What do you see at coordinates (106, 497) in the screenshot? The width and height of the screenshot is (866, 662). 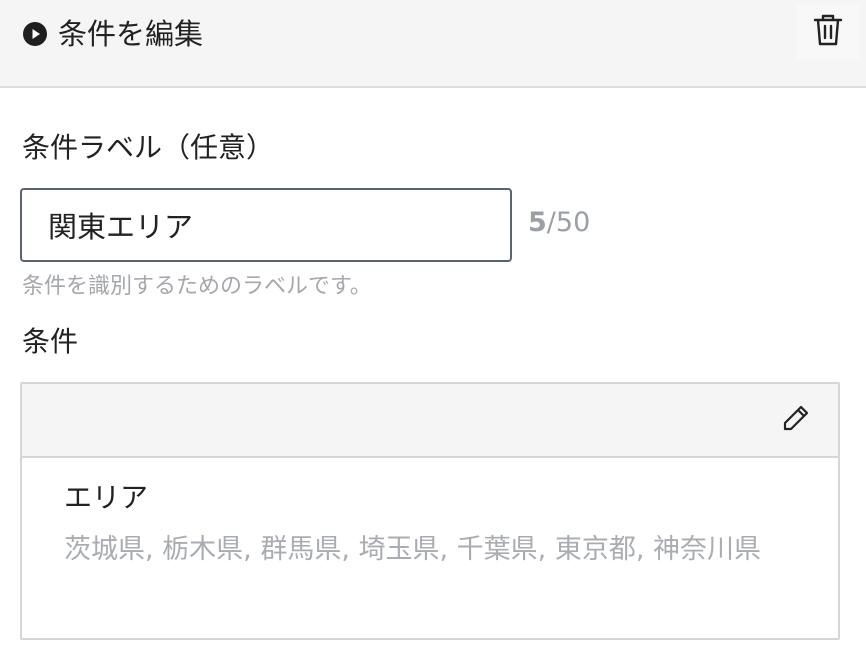 I see `condition-name: エリア` at bounding box center [106, 497].